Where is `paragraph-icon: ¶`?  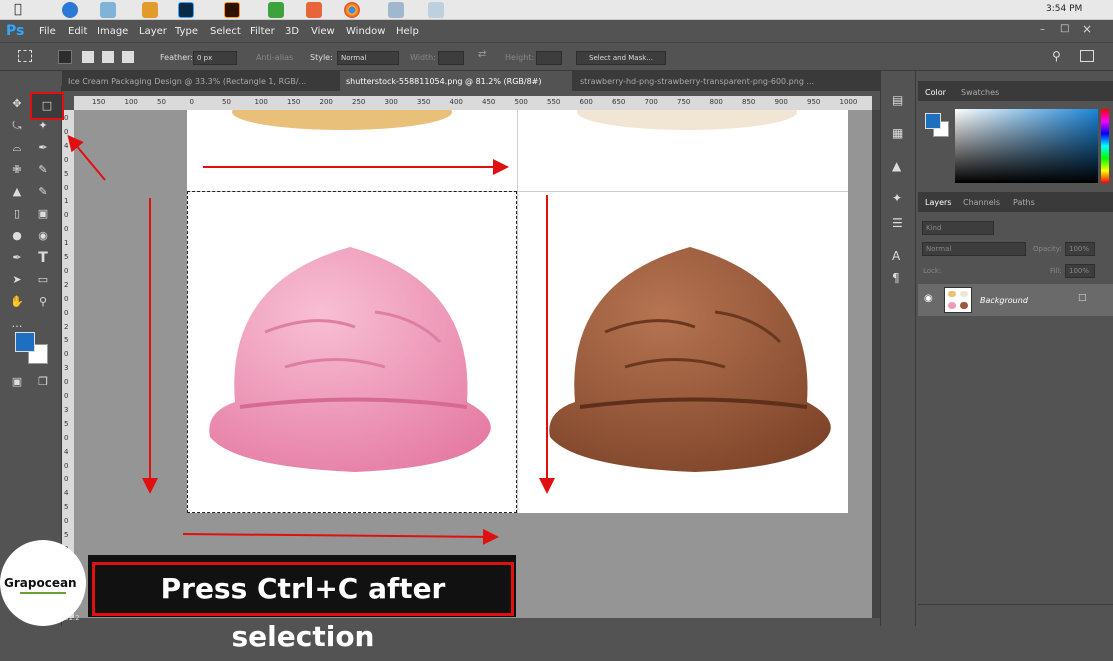
paragraph-icon: ¶ is located at coordinates (896, 278).